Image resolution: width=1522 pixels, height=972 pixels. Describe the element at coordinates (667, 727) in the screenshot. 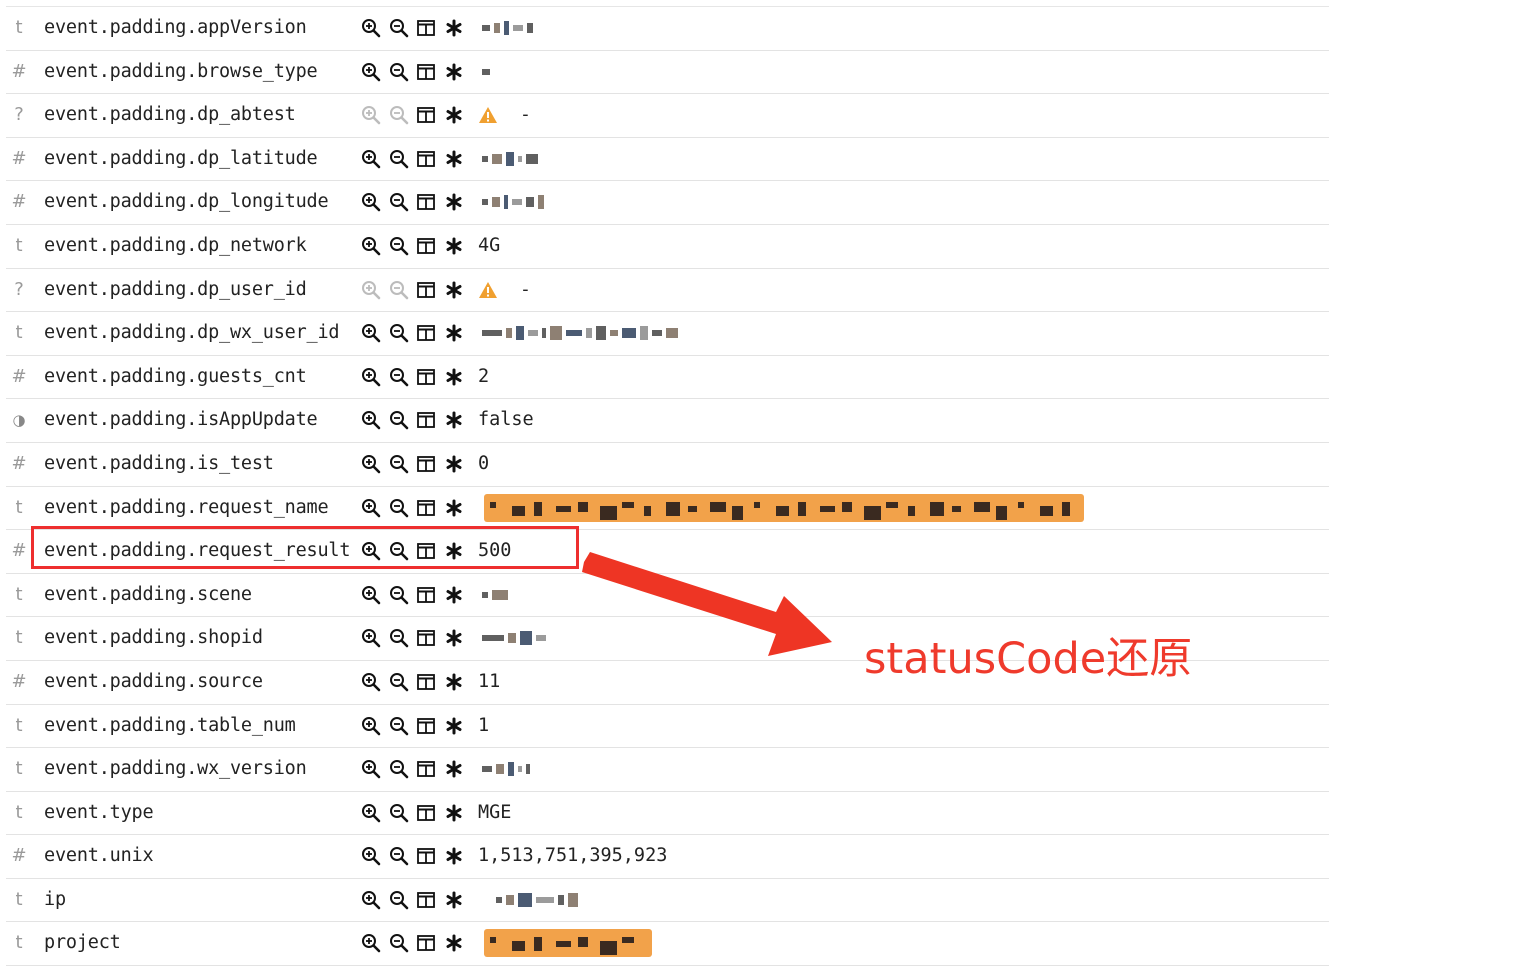

I see `table-row: t event.padding.table_num 1` at that location.